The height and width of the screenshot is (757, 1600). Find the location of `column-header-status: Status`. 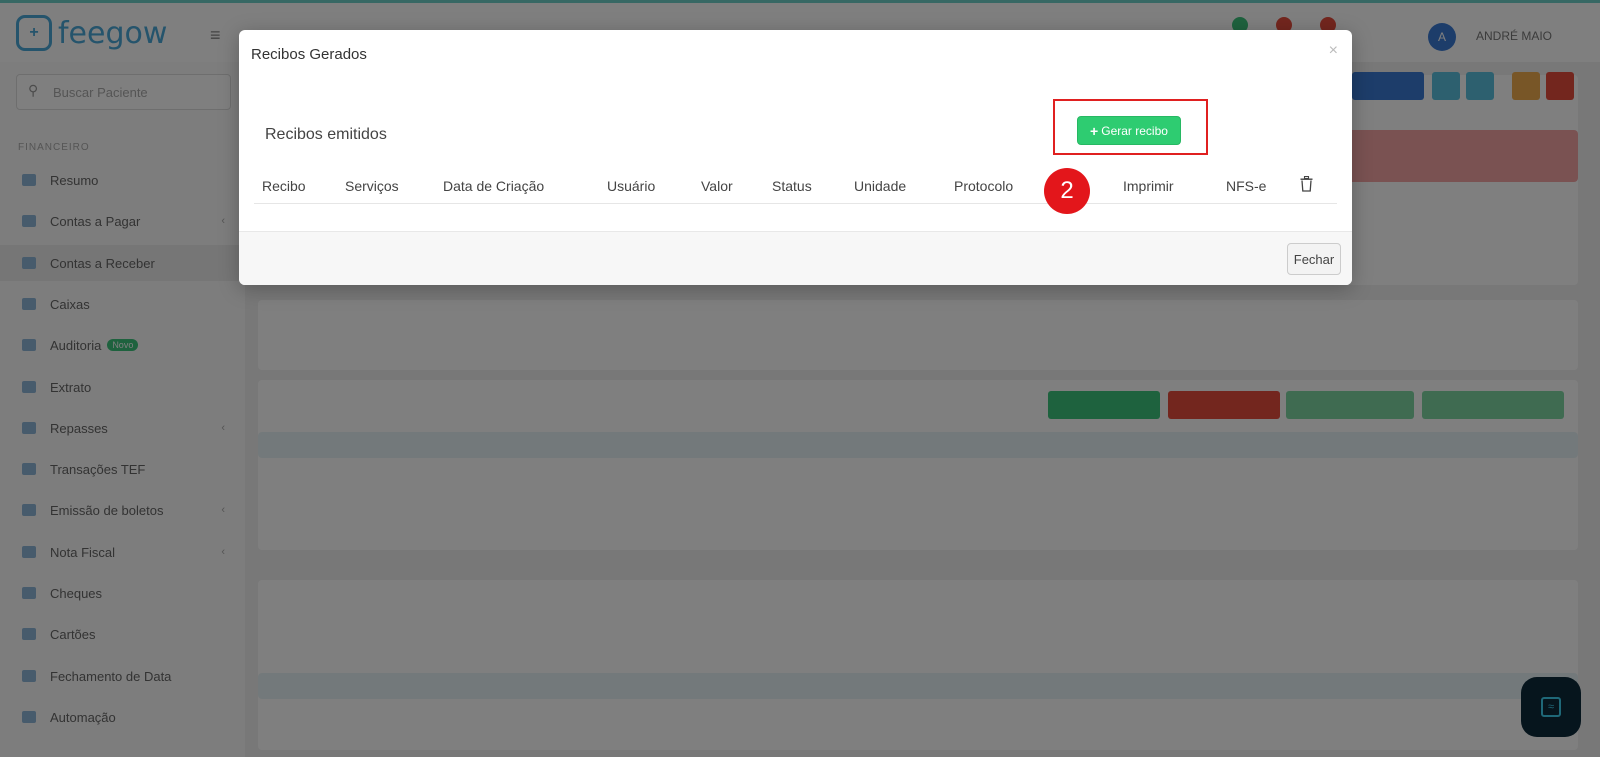

column-header-status: Status is located at coordinates (792, 186).